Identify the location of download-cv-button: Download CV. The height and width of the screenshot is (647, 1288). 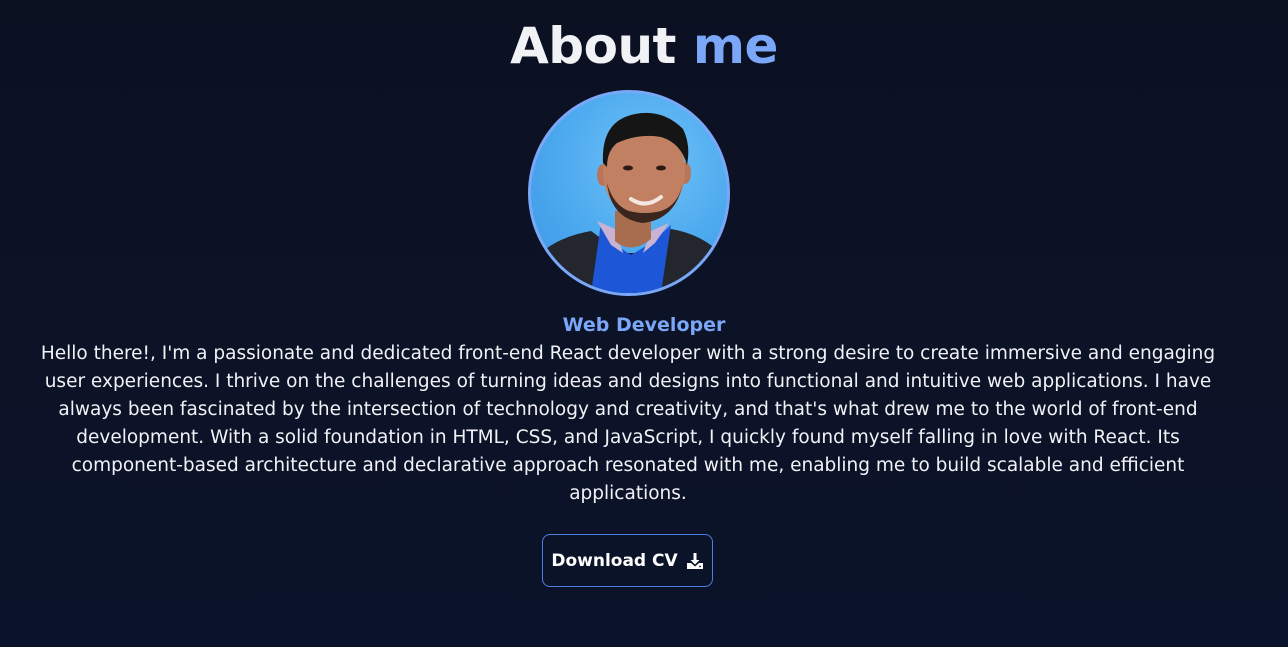
(627, 560).